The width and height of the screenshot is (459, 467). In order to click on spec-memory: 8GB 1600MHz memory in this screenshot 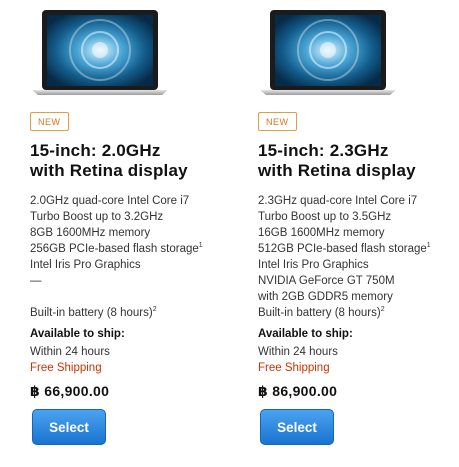, I will do `click(90, 233)`.